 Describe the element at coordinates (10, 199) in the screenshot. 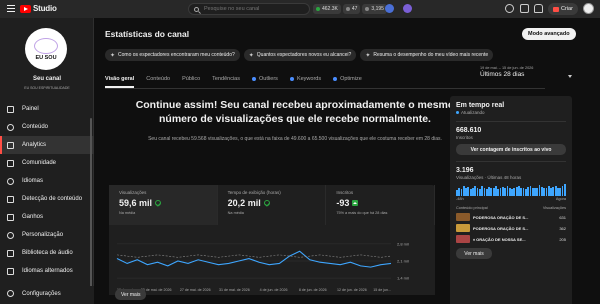

I see `content-detection-icon` at that location.